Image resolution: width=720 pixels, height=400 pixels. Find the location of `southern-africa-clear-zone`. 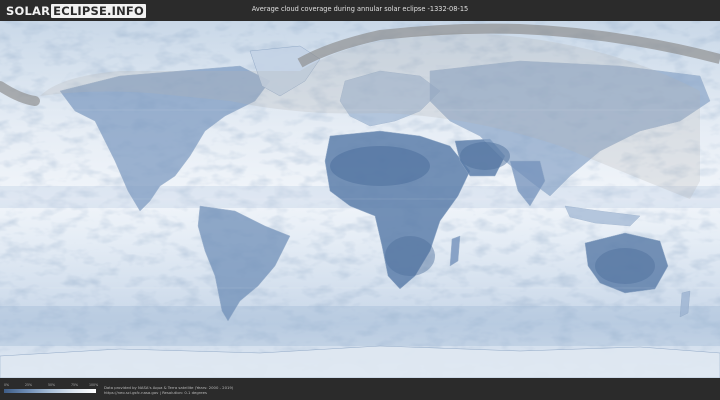

southern-africa-clear-zone is located at coordinates (410, 256).